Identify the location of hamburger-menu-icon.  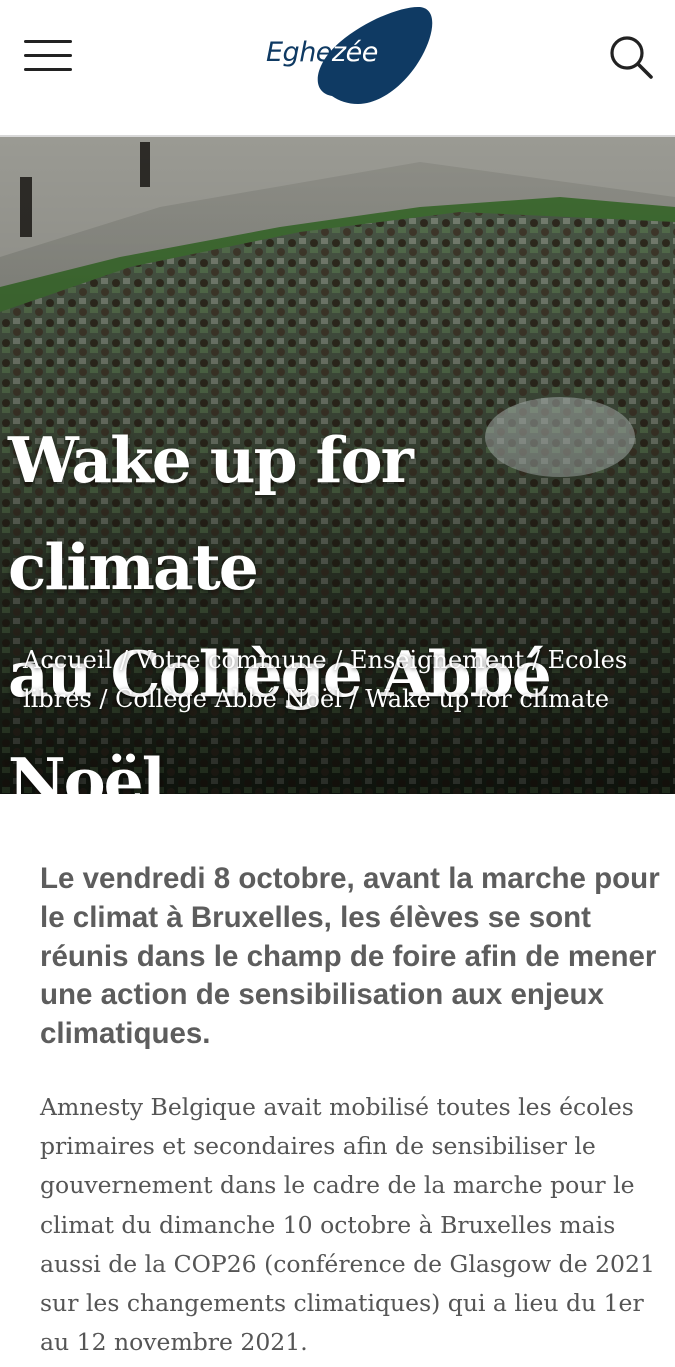
(49, 56).